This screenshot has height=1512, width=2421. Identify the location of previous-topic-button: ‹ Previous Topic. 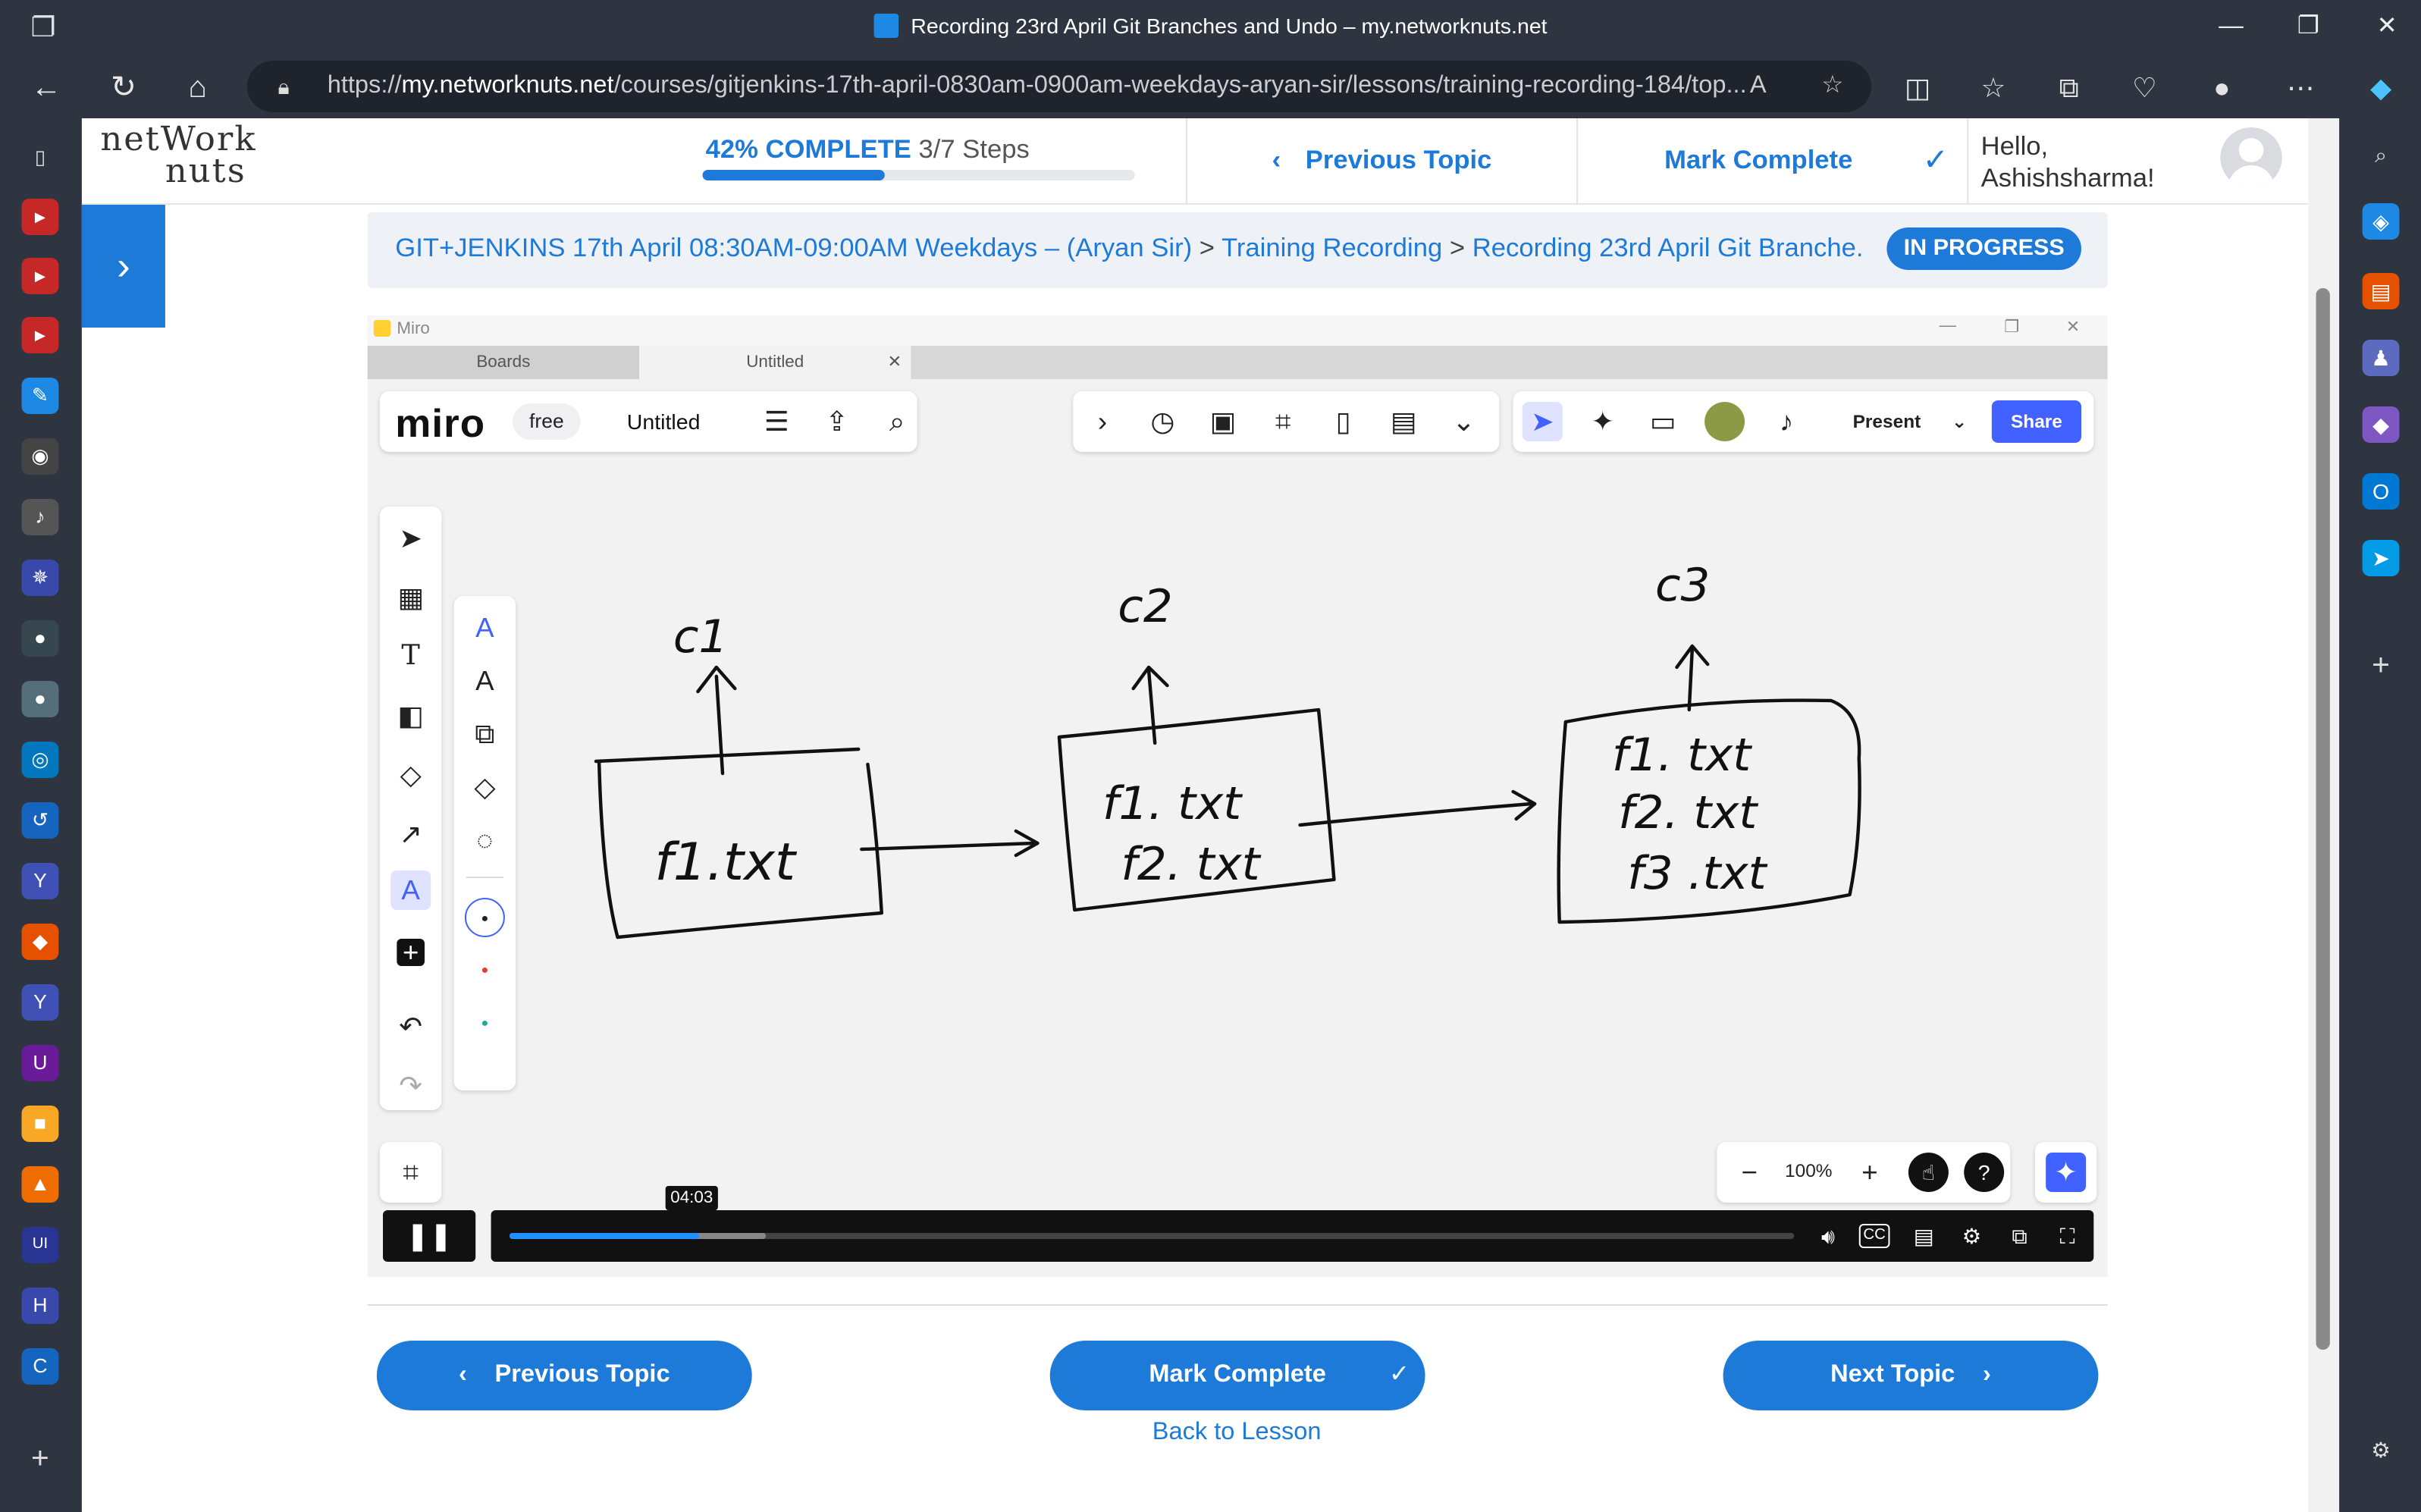
(564, 1375).